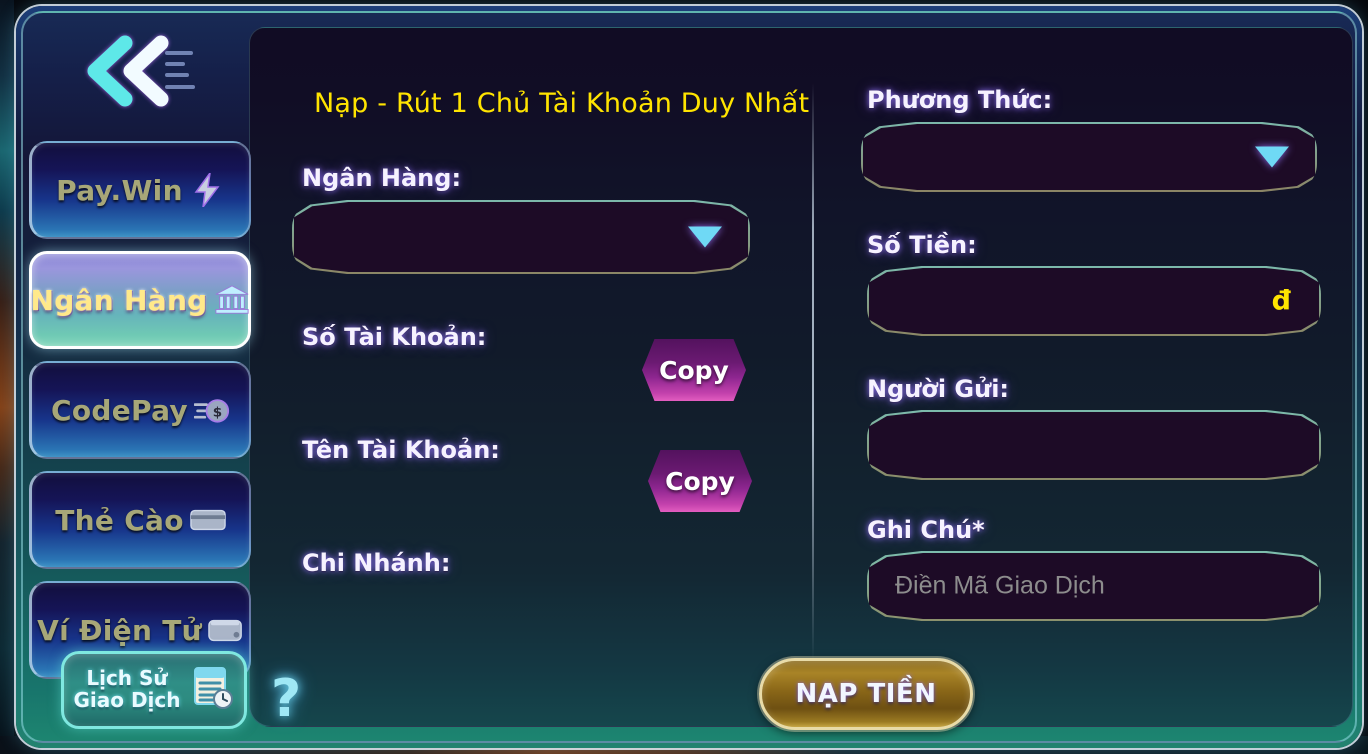 The image size is (1368, 754). What do you see at coordinates (382, 178) in the screenshot?
I see `bank-label: Ngân Hàng:` at bounding box center [382, 178].